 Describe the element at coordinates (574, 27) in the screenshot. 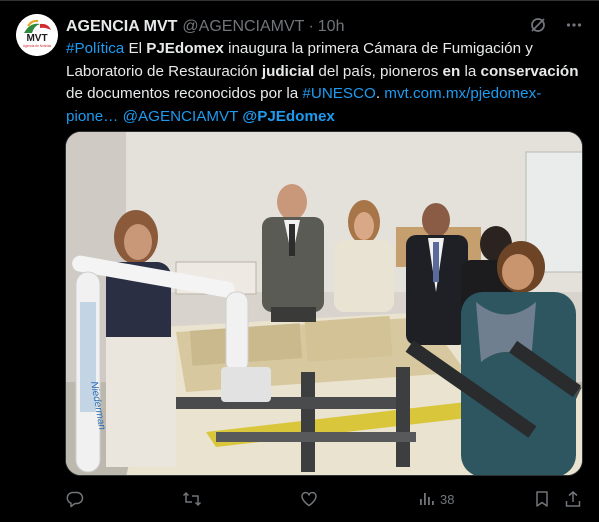

I see `more-options-icon` at that location.